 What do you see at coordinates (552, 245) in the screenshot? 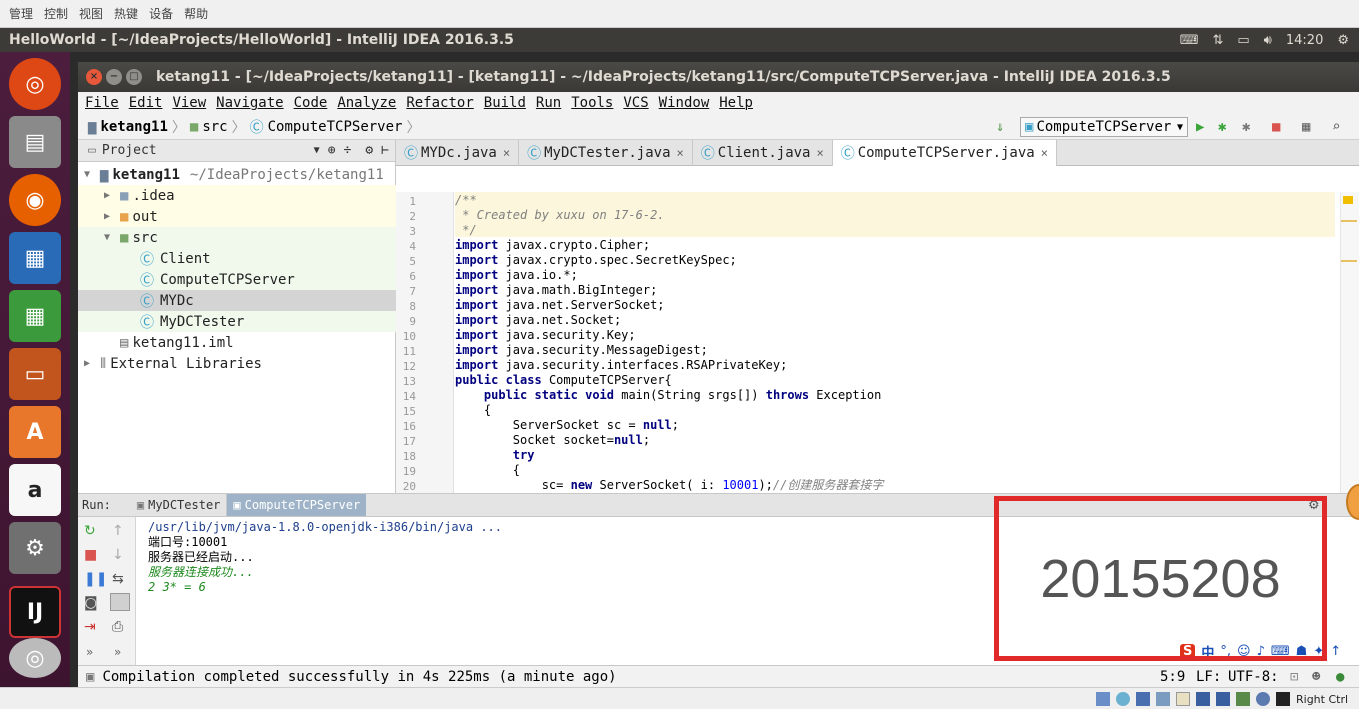
I see `code-line: import javax.crypto.Cipher;` at bounding box center [552, 245].